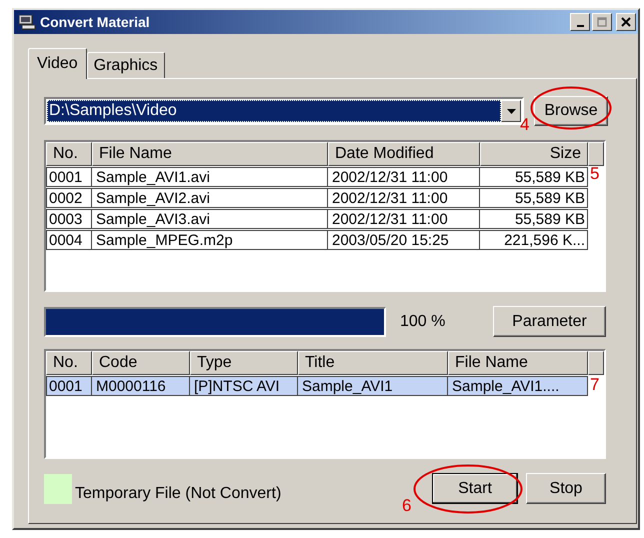 The width and height of the screenshot is (644, 538). I want to click on table-cell: 0003, so click(69, 219).